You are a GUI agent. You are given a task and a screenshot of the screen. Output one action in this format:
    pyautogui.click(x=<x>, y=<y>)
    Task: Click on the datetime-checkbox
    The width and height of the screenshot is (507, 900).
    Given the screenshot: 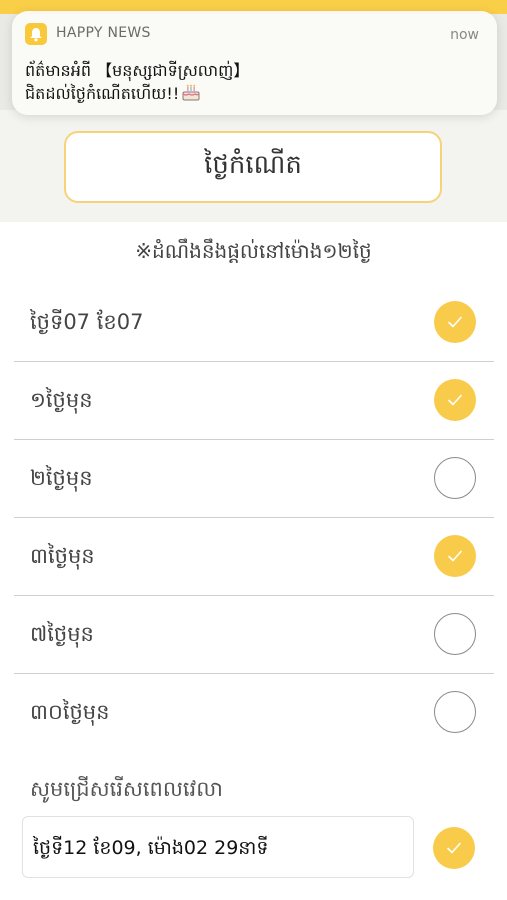 What is the action you would take?
    pyautogui.click(x=454, y=848)
    